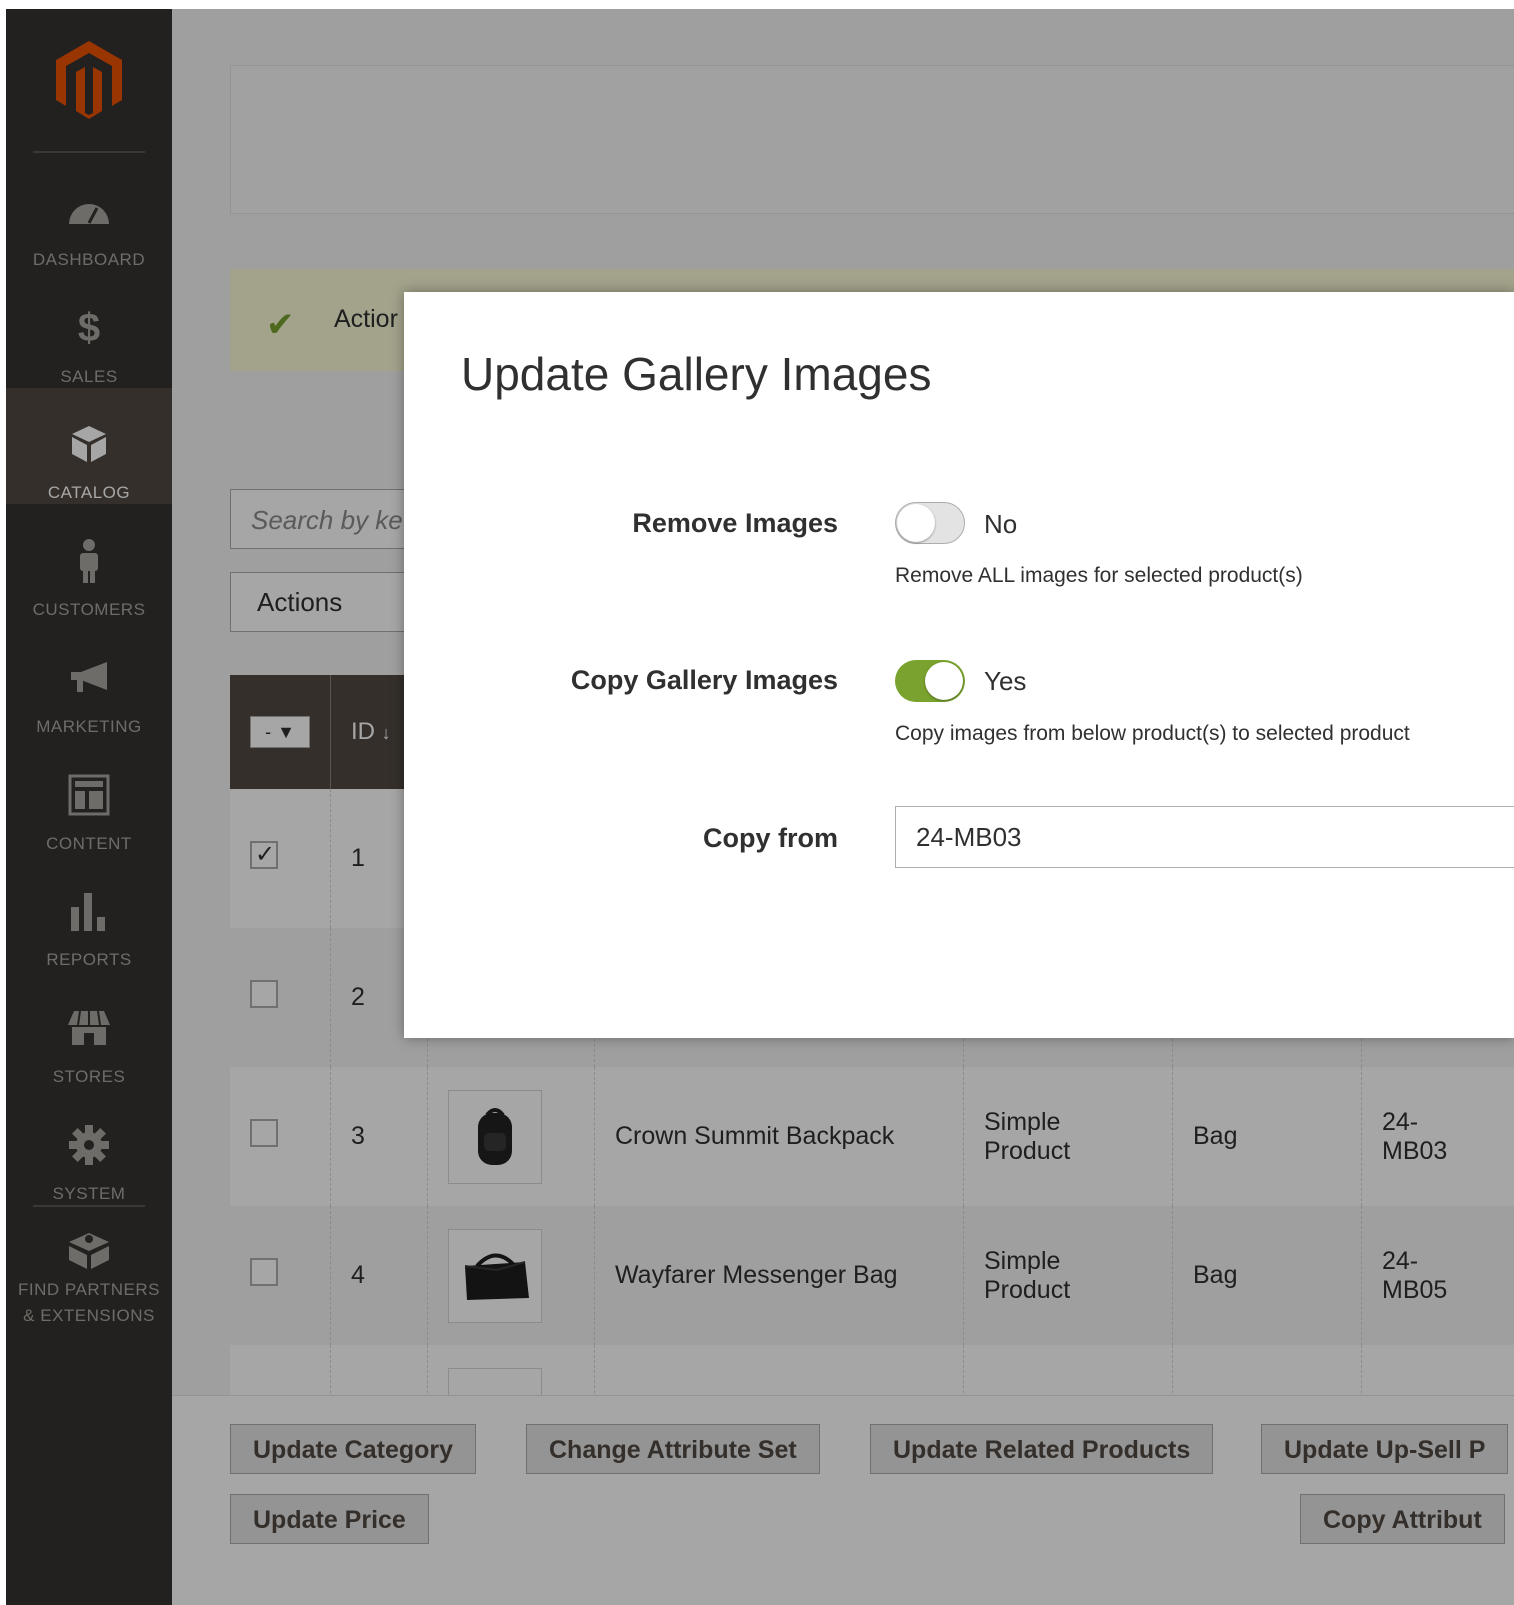  Describe the element at coordinates (735, 523) in the screenshot. I see `remove-images-label: Remove Images` at that location.